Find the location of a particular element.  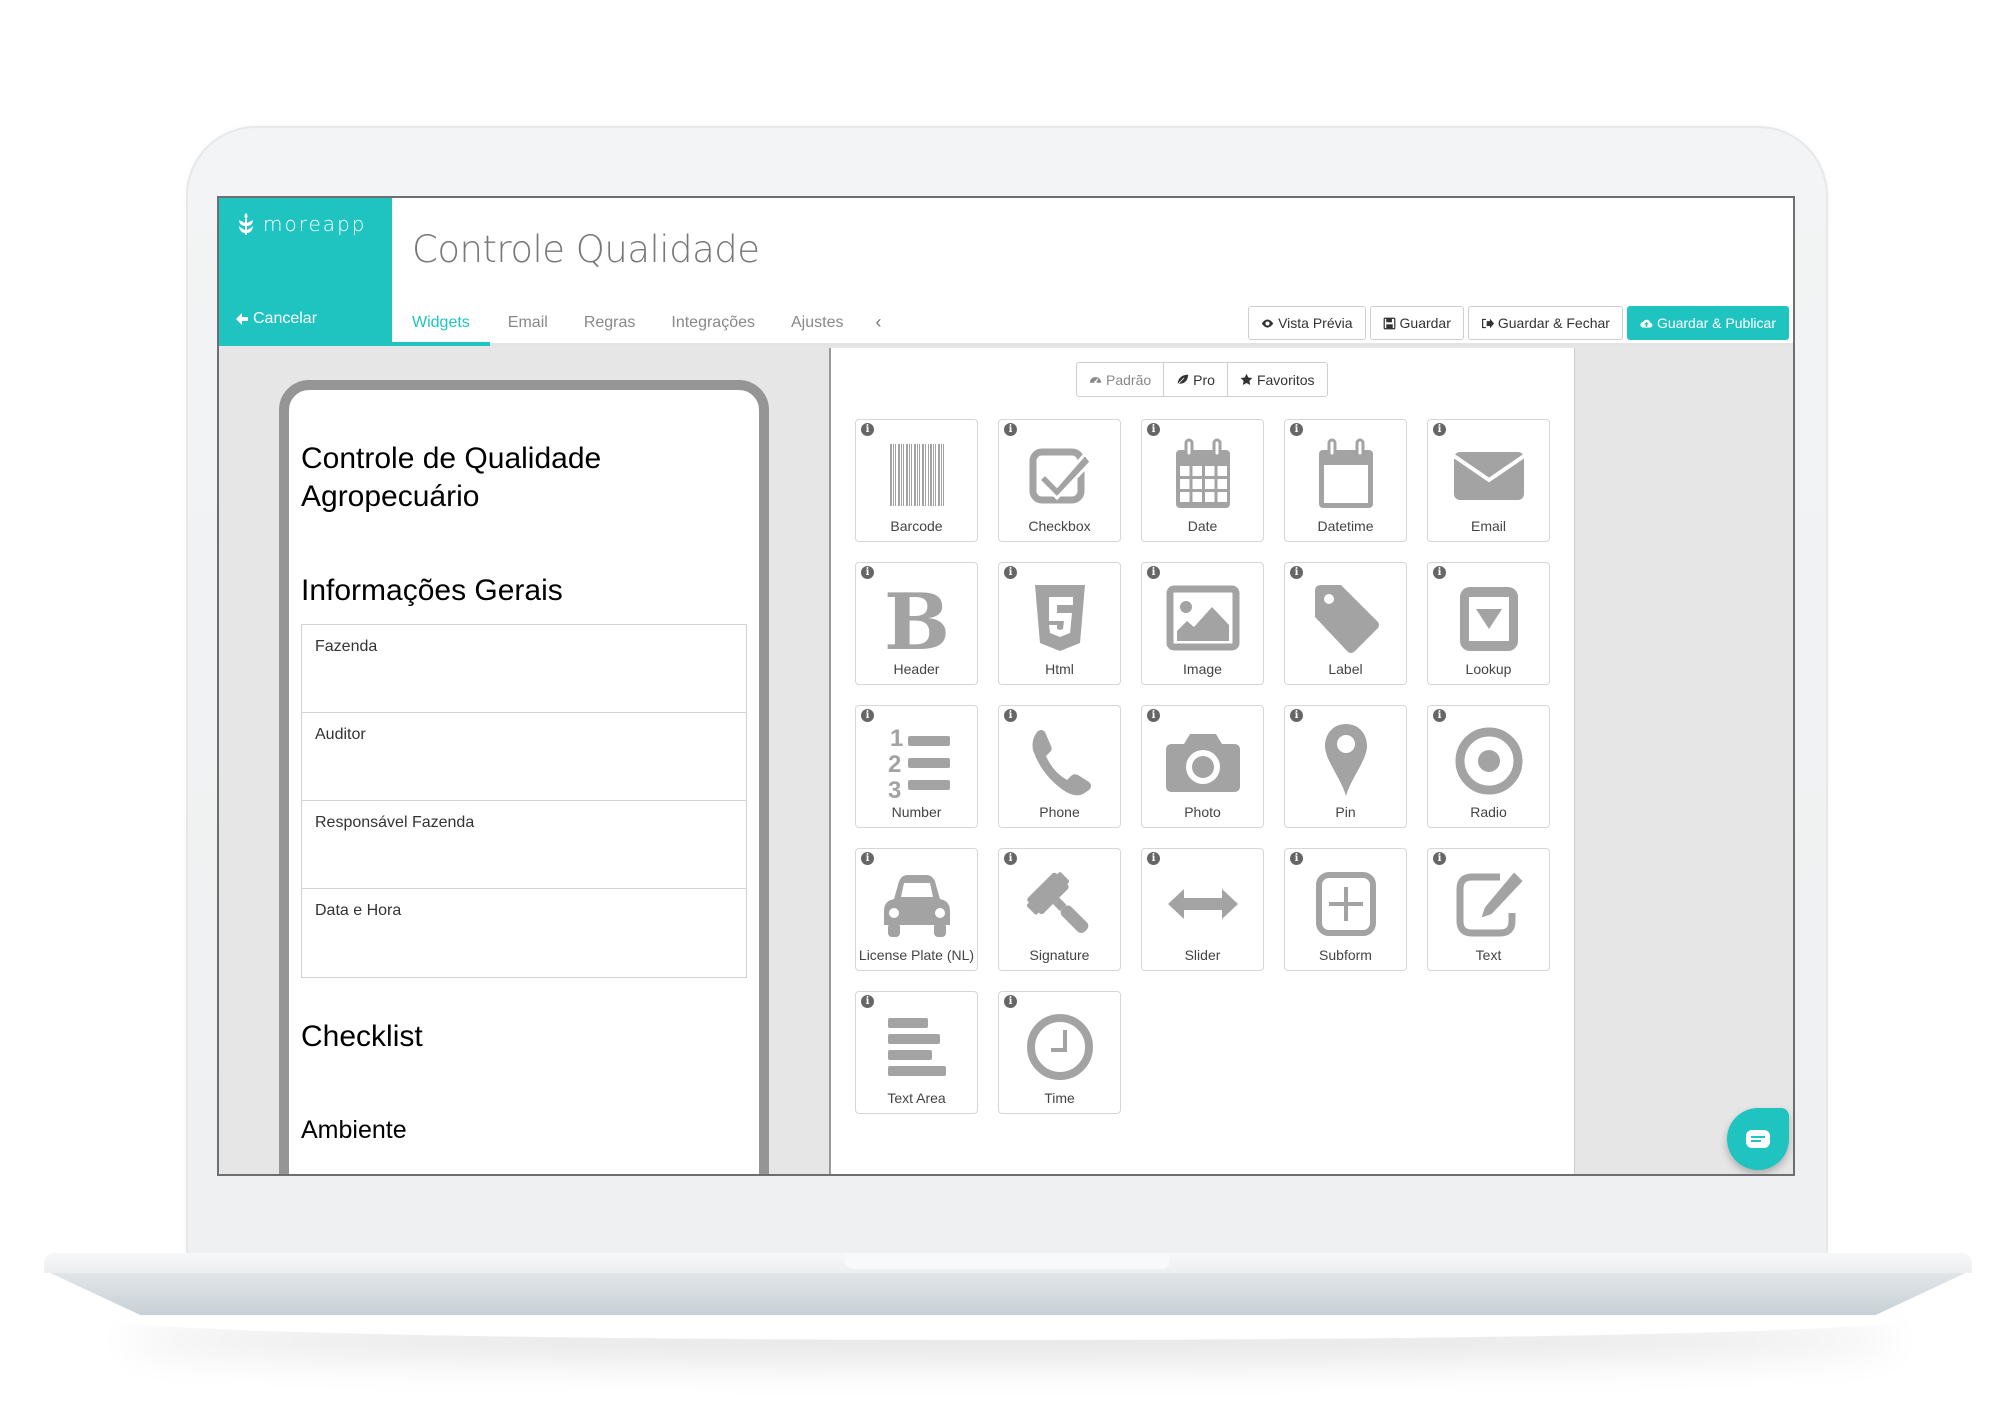

widget-label: Checkbox is located at coordinates (1059, 526).